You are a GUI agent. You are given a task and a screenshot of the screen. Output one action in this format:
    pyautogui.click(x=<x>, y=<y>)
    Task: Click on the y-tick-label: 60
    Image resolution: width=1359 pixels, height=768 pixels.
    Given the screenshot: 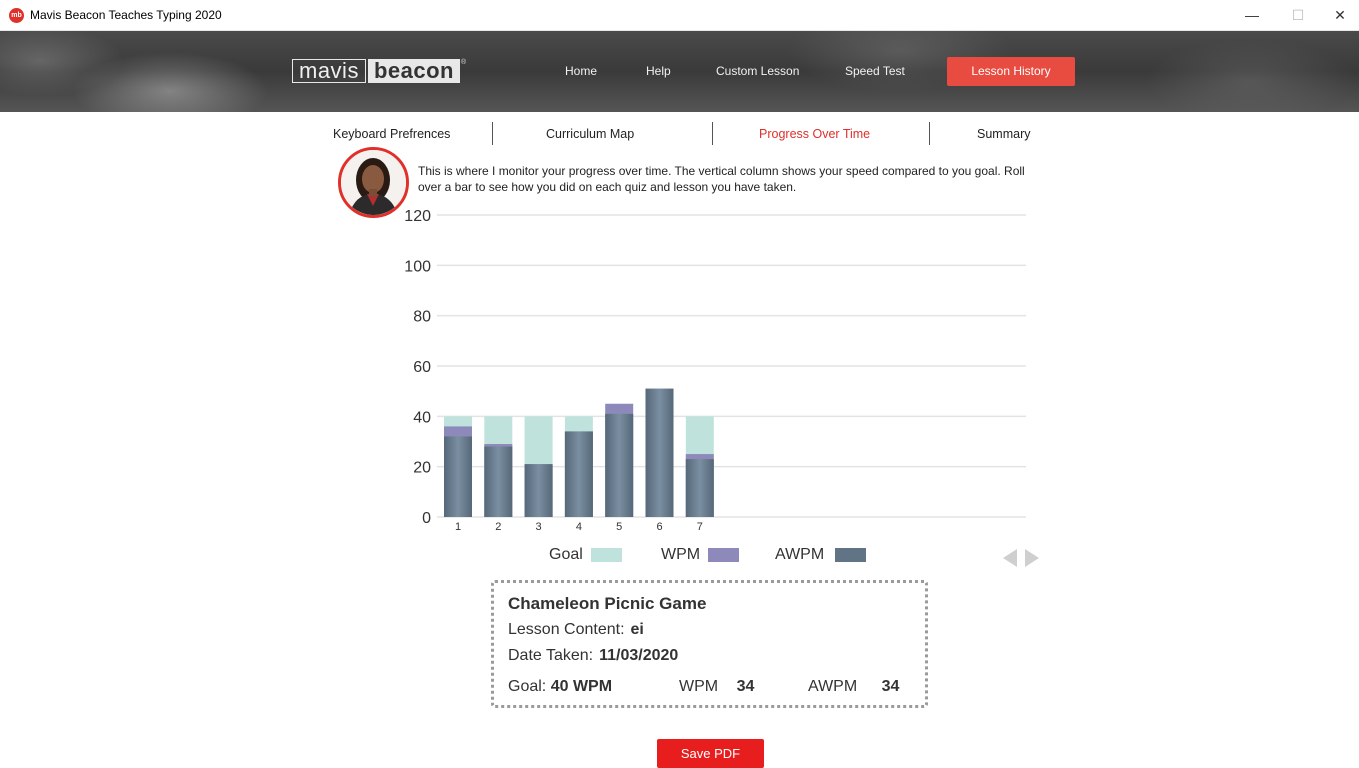 What is the action you would take?
    pyautogui.click(x=422, y=367)
    